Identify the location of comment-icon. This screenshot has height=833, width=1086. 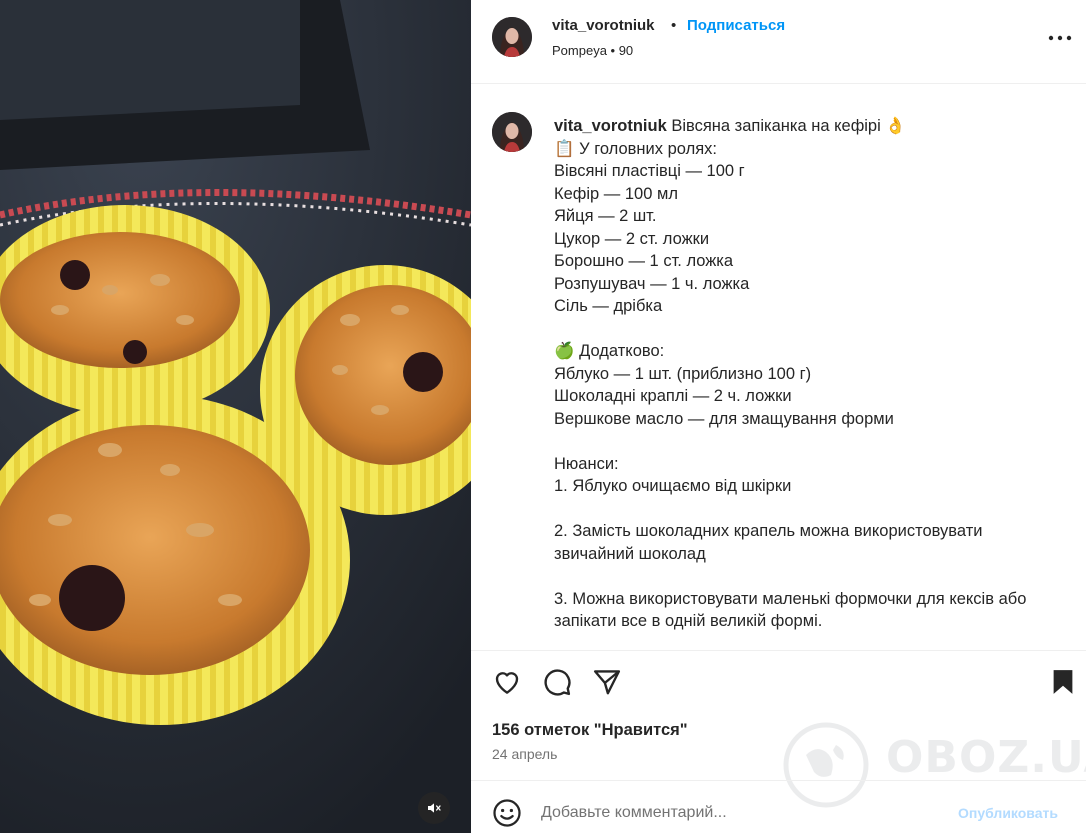
(557, 682).